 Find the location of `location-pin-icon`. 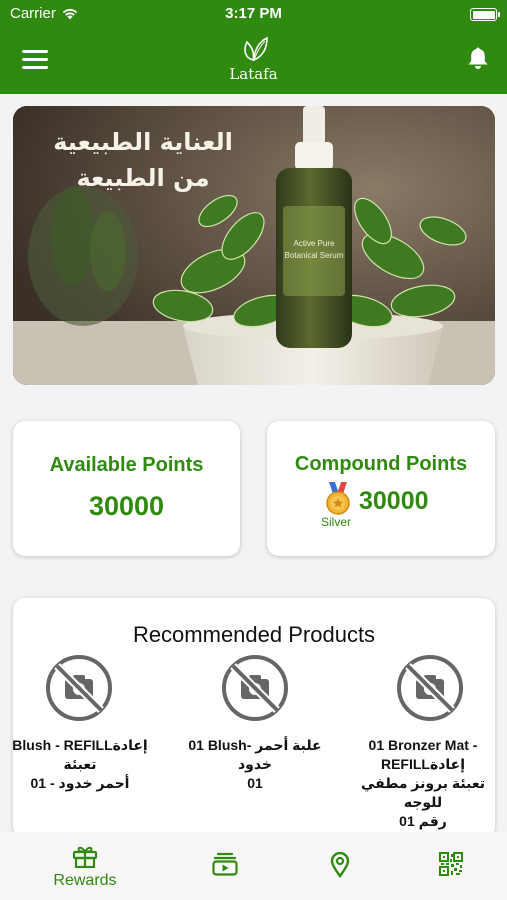

location-pin-icon is located at coordinates (340, 865).